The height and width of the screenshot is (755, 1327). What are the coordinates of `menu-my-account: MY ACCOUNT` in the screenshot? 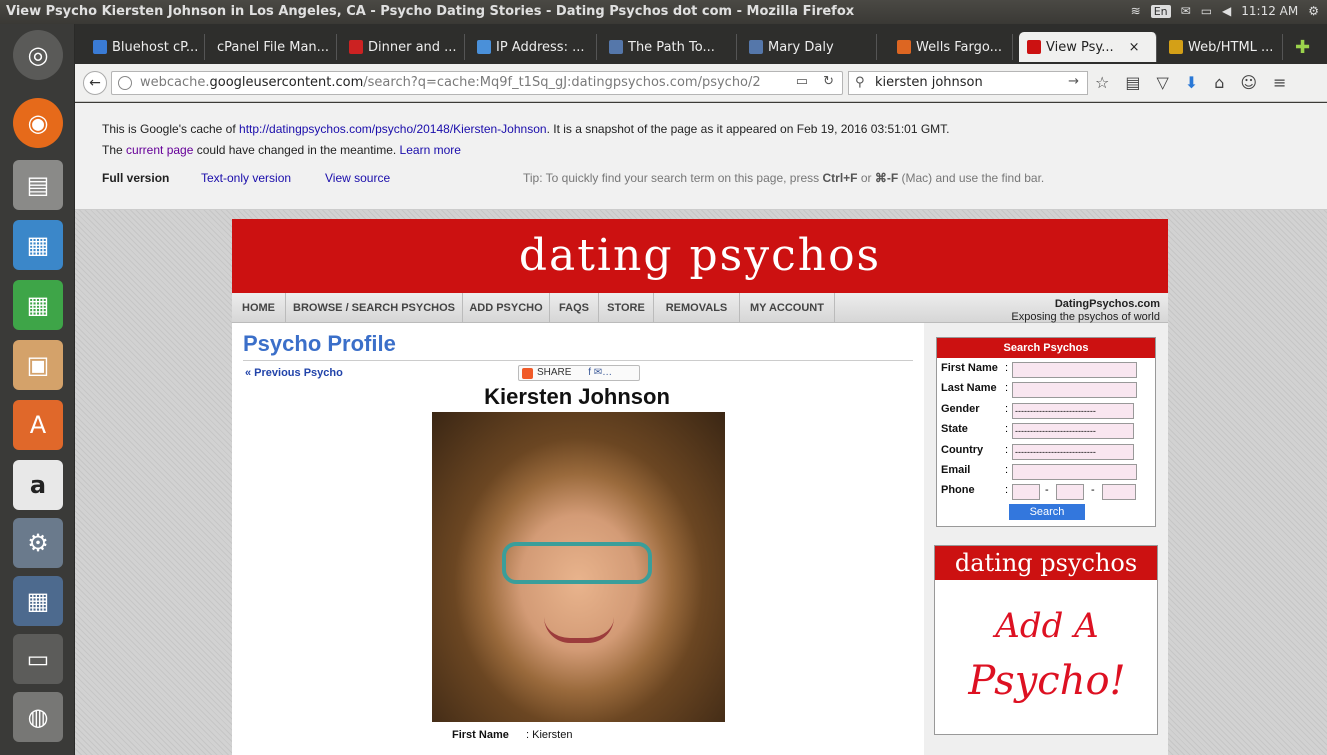 It's located at (787, 308).